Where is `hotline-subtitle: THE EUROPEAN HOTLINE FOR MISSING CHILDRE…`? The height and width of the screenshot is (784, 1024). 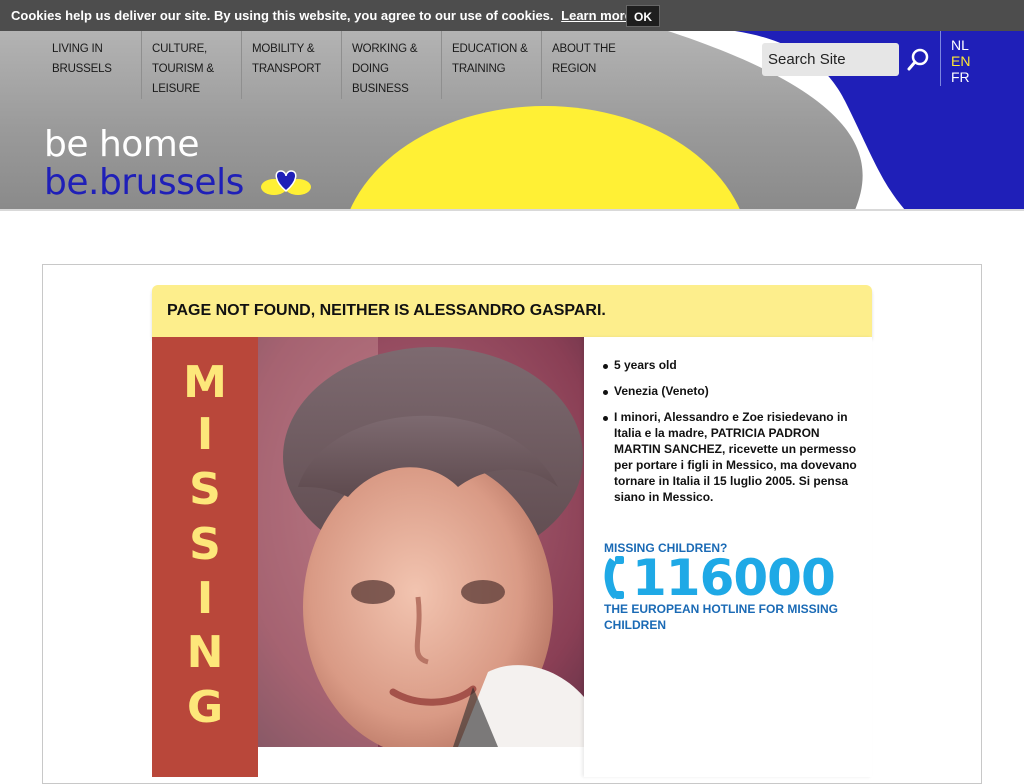 hotline-subtitle: THE EUROPEAN HOTLINE FOR MISSING CHILDRE… is located at coordinates (721, 617).